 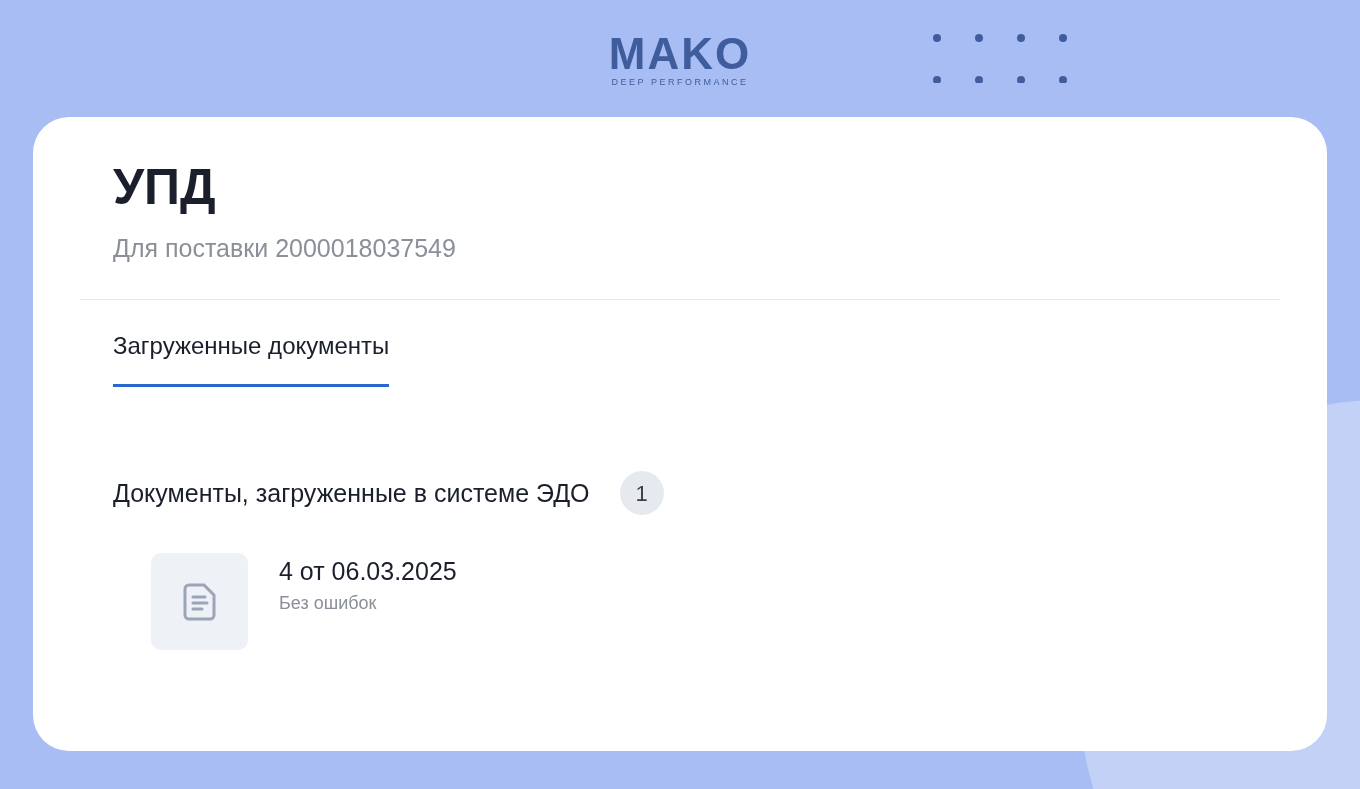 What do you see at coordinates (165, 187) in the screenshot?
I see `page-title: УПД` at bounding box center [165, 187].